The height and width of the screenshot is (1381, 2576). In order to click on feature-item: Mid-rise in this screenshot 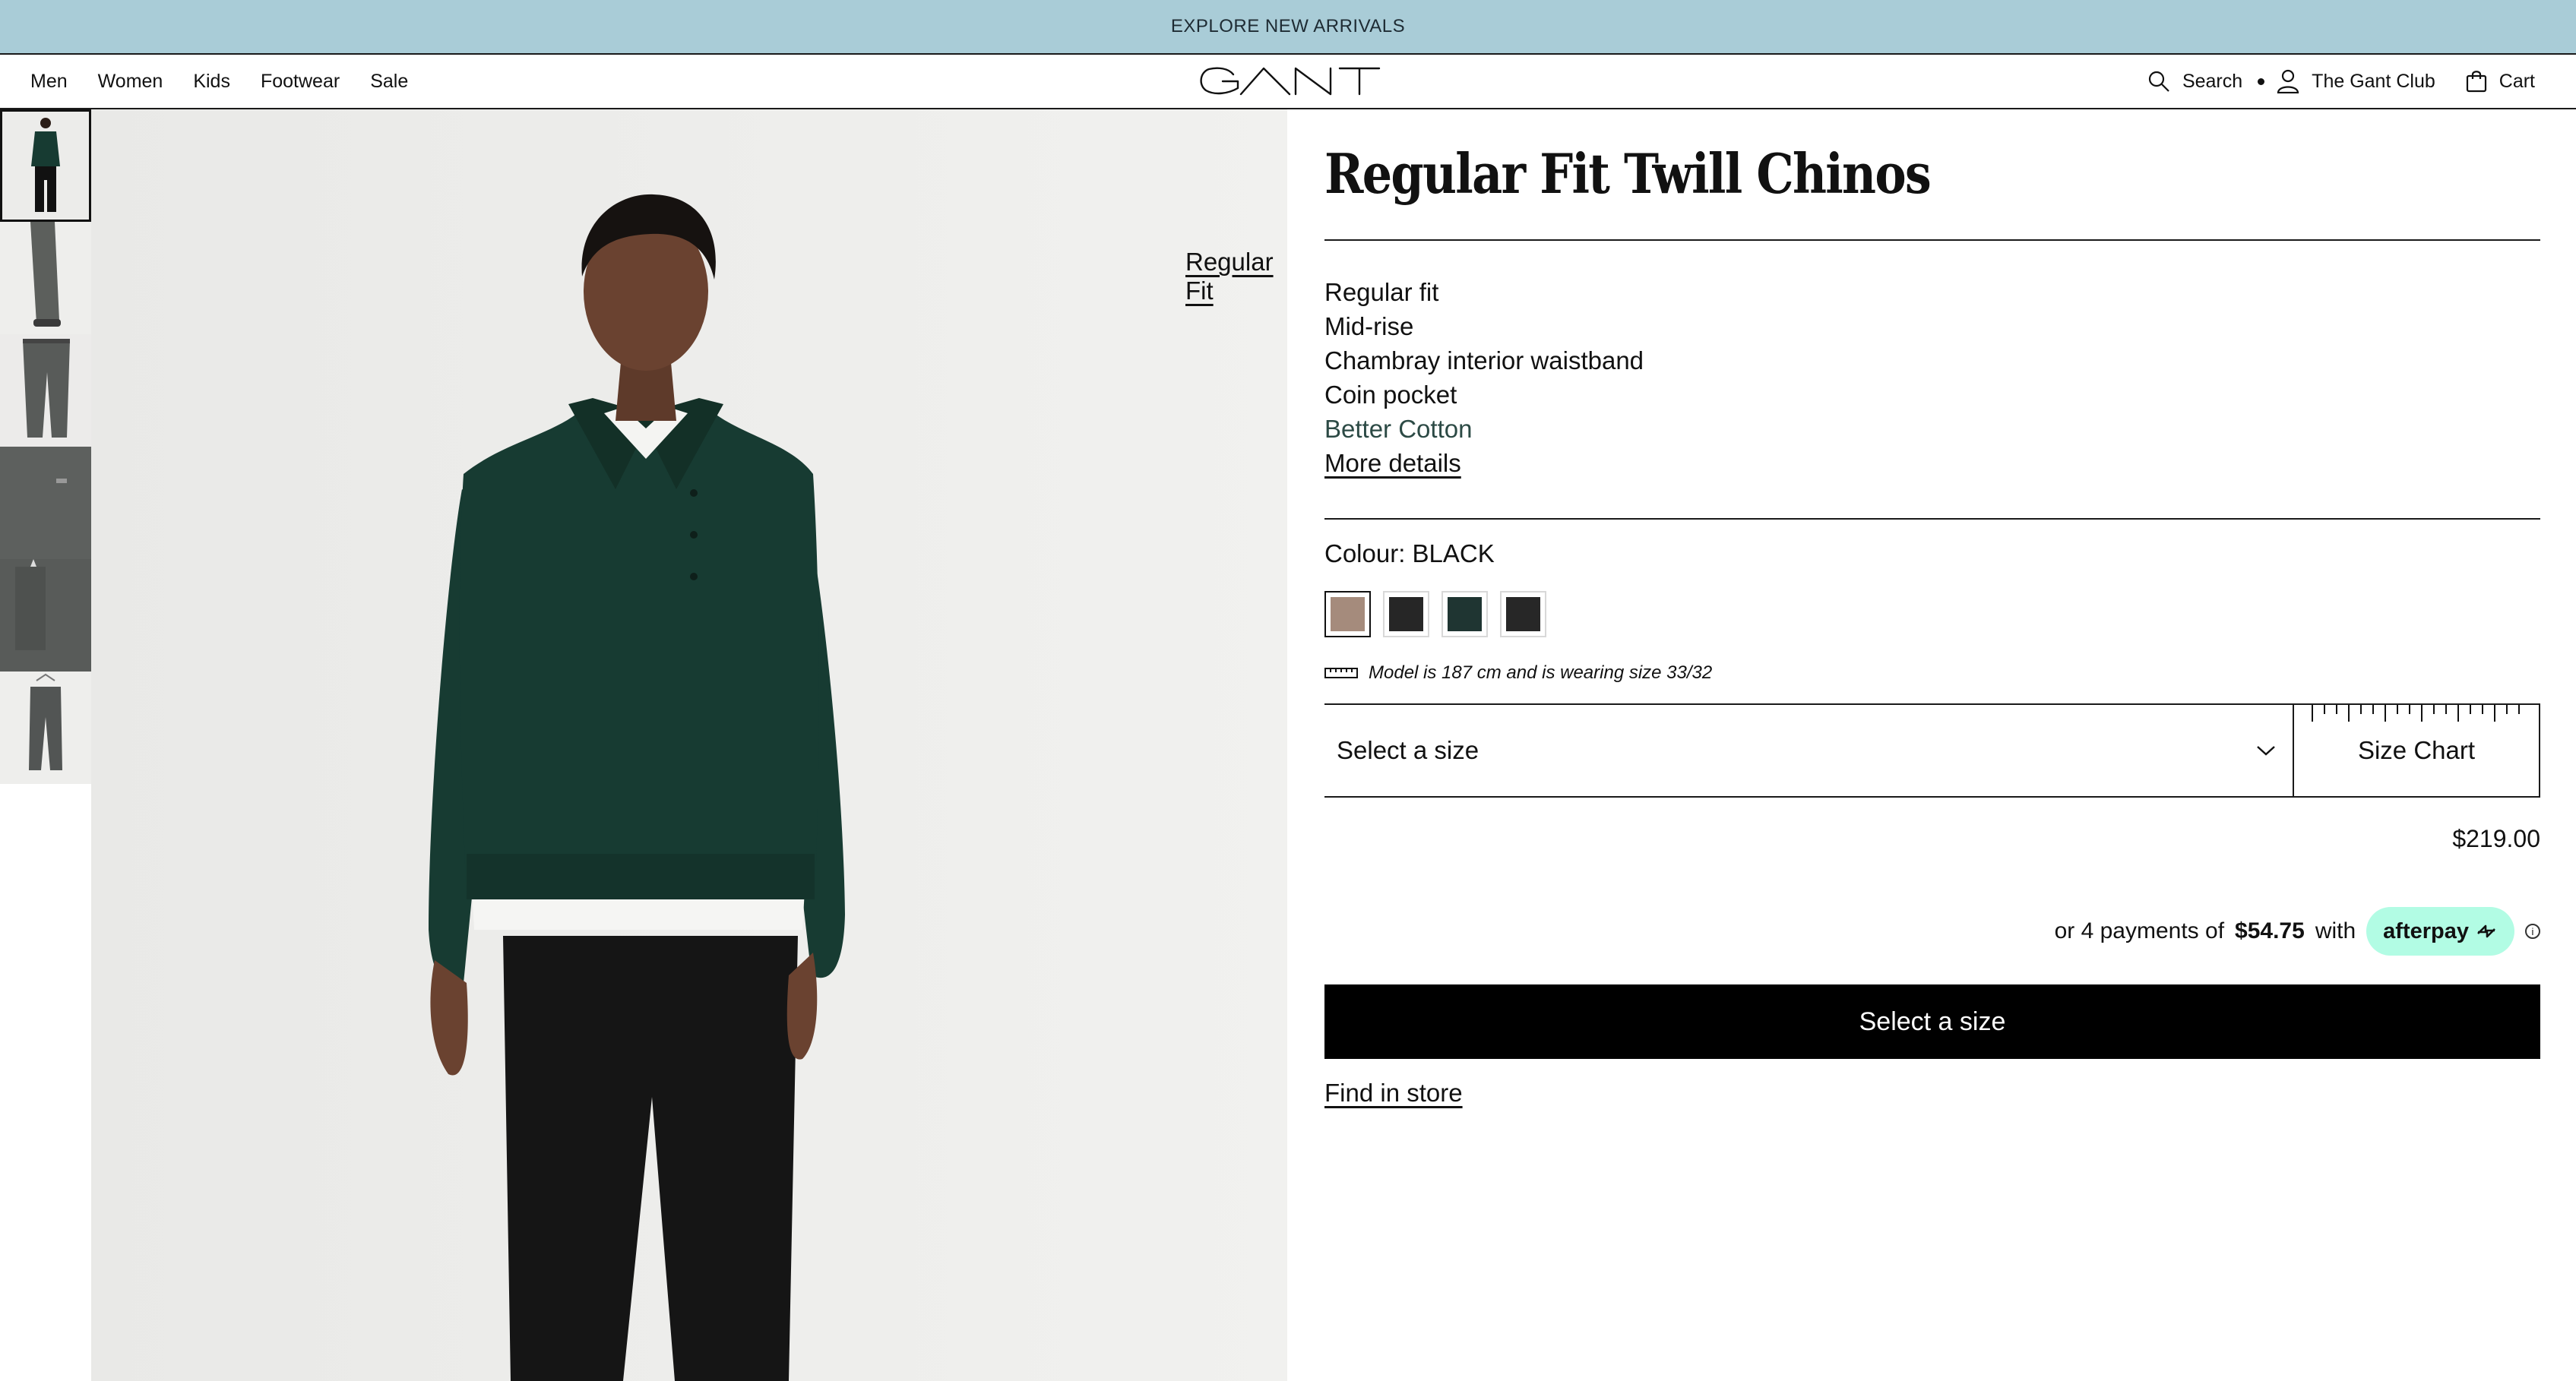, I will do `click(1369, 326)`.